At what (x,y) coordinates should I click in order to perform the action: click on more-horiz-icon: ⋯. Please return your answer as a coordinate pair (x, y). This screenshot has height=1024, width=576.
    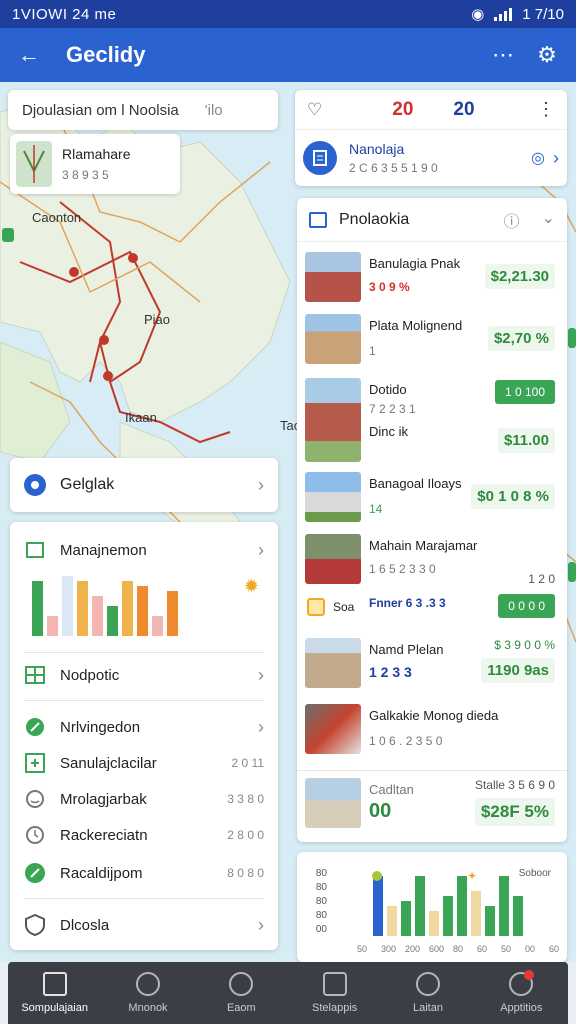
    Looking at the image, I should click on (503, 55).